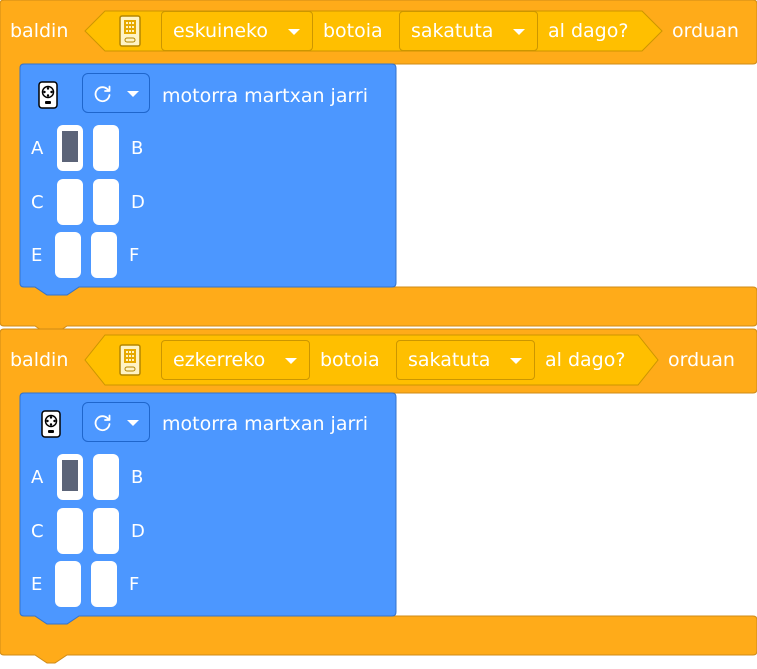 This screenshot has width=757, height=669. Describe the element at coordinates (219, 360) in the screenshot. I see `side-dropdown-value: ezkerreko` at that location.